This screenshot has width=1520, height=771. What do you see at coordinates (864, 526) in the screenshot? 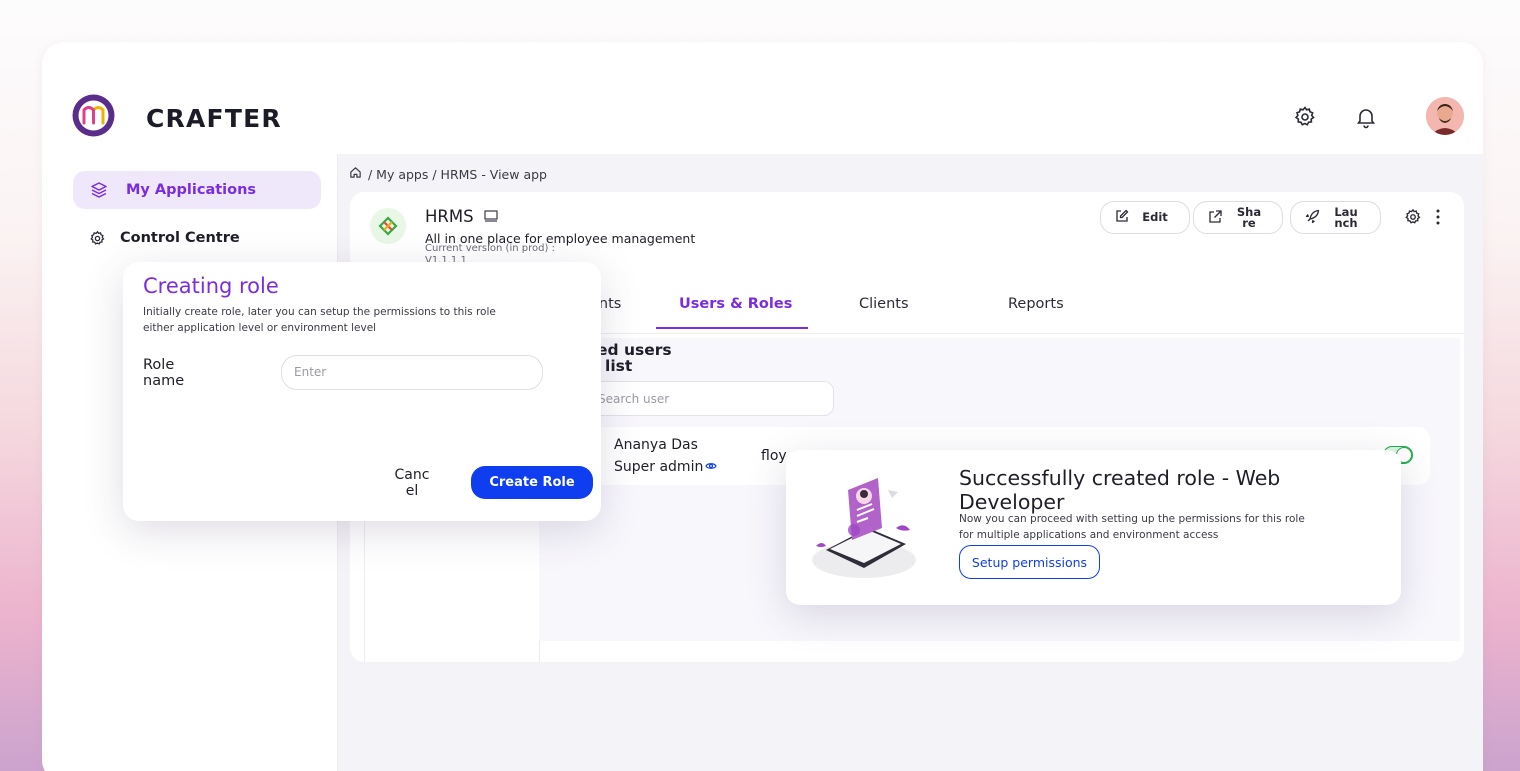
I see `role-card-illustration` at bounding box center [864, 526].